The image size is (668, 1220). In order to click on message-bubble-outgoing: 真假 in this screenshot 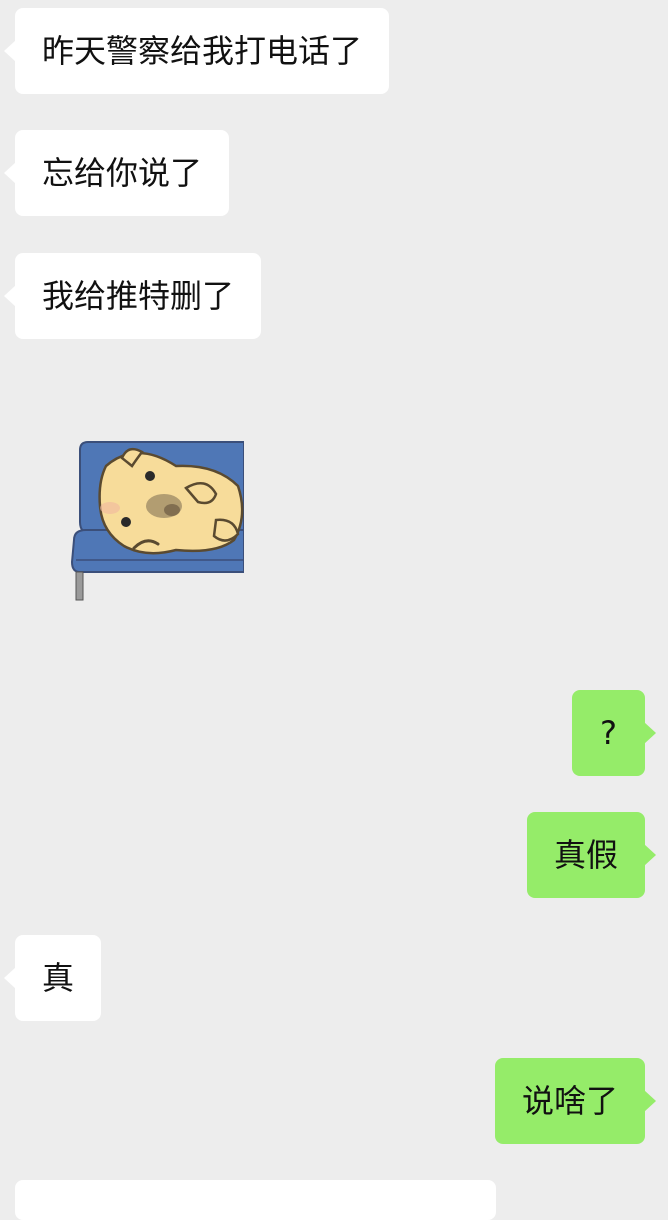, I will do `click(591, 855)`.